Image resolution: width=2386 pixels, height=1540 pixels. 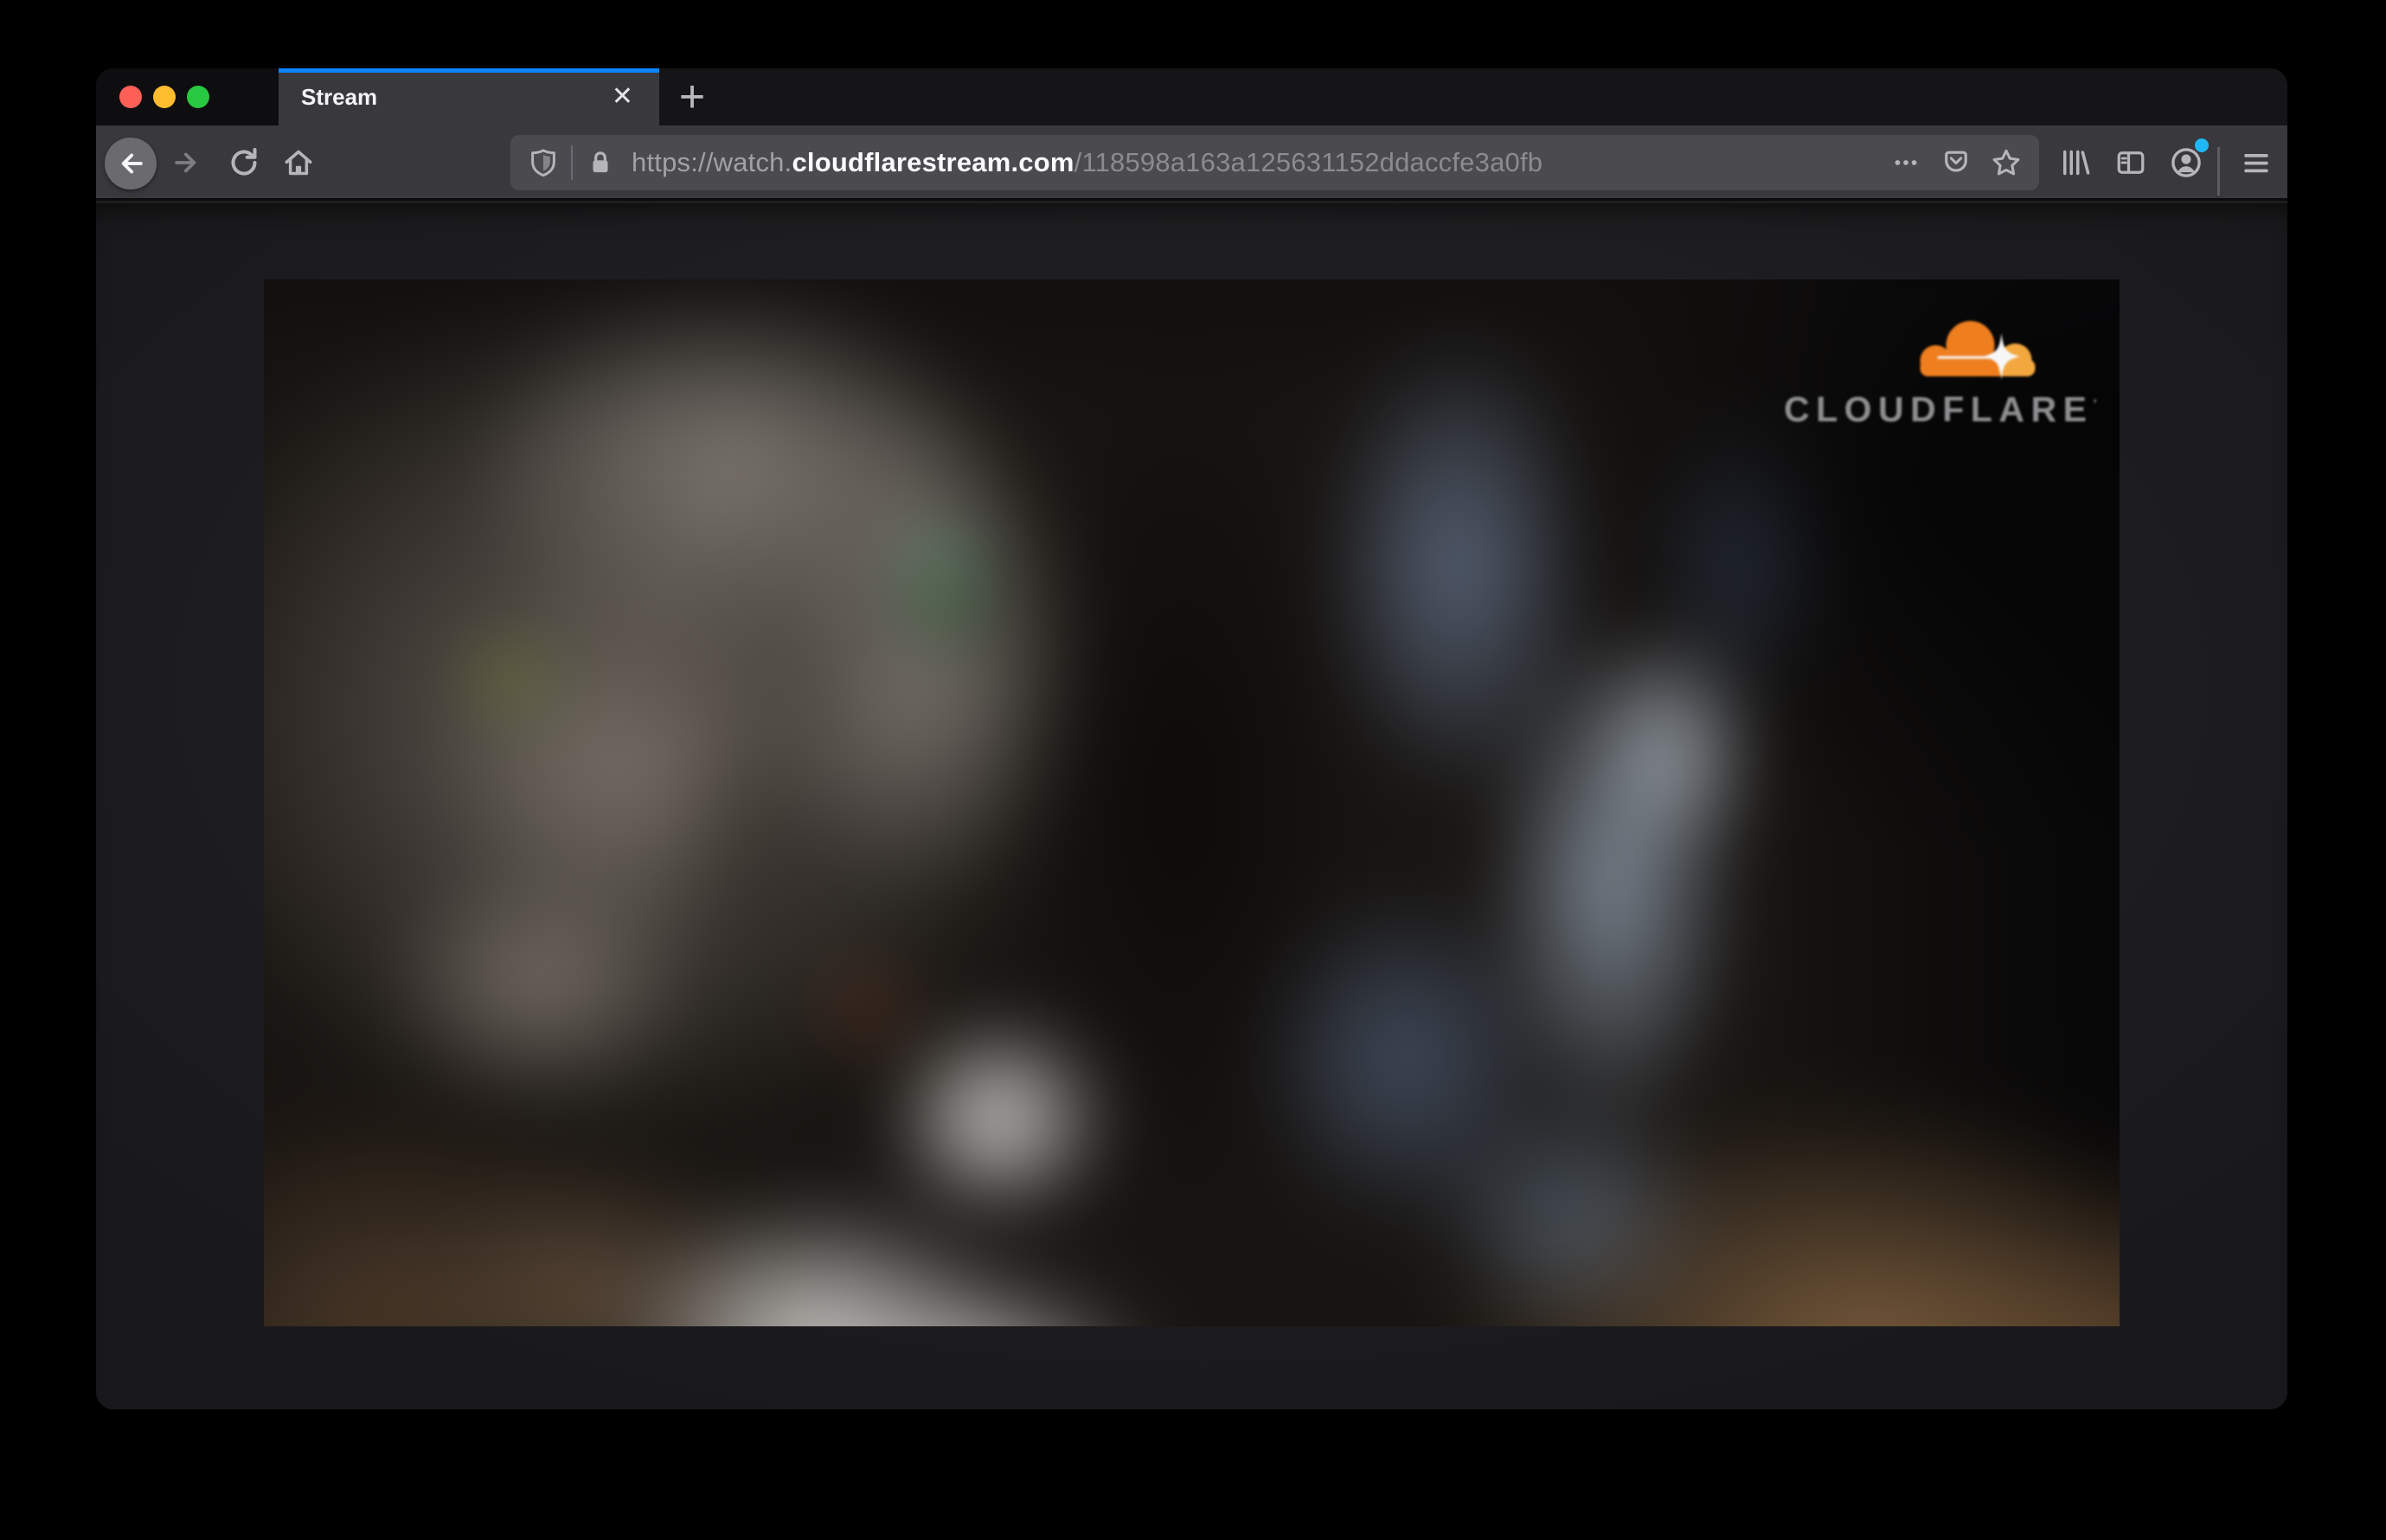 I want to click on tab-stream: Stream ✕, so click(x=469, y=97).